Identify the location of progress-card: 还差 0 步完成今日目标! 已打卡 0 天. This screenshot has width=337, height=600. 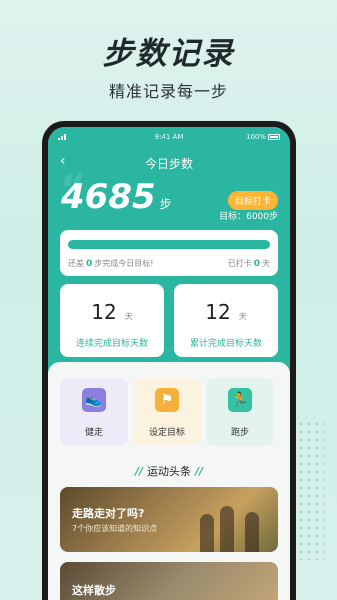
(169, 253).